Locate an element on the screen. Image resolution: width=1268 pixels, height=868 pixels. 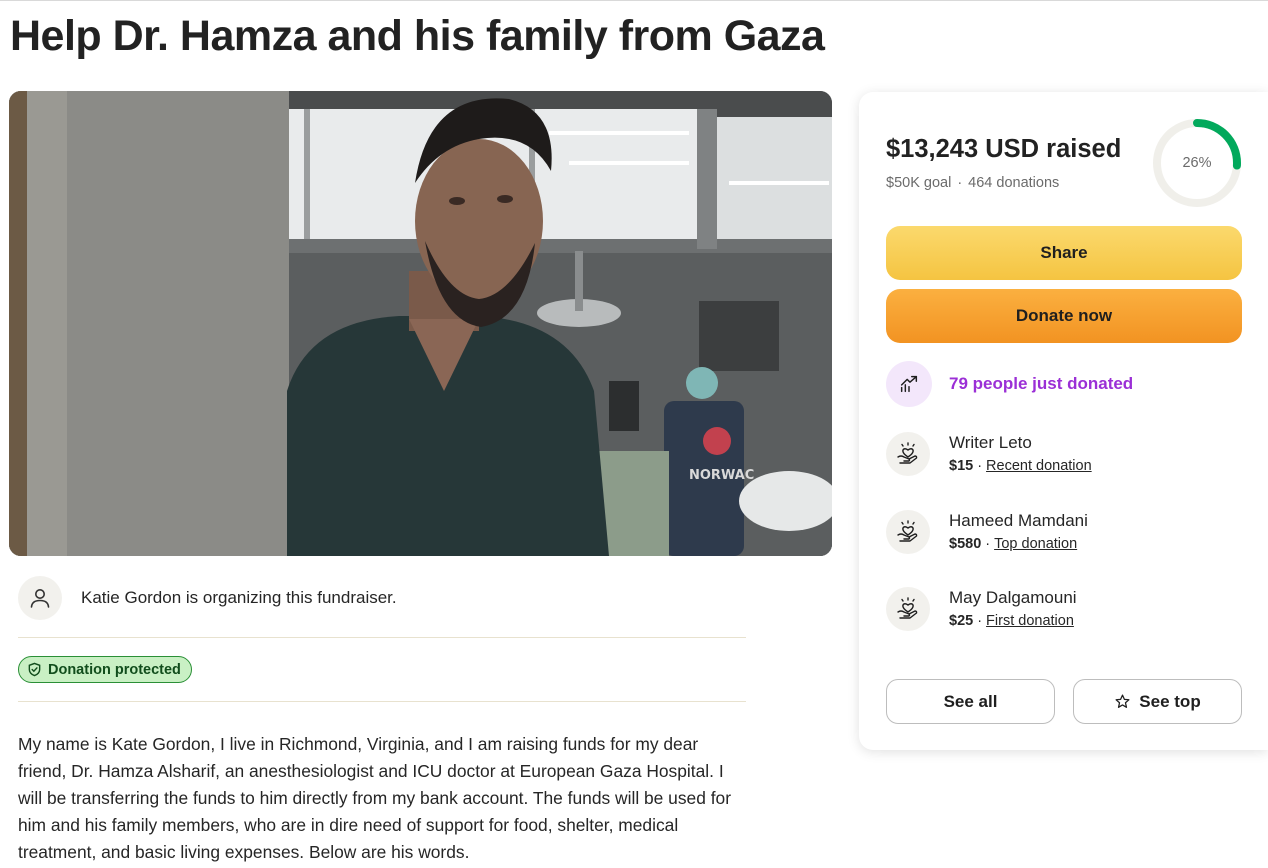
donor-name: Hameed Mamdani is located at coordinates (1018, 520).